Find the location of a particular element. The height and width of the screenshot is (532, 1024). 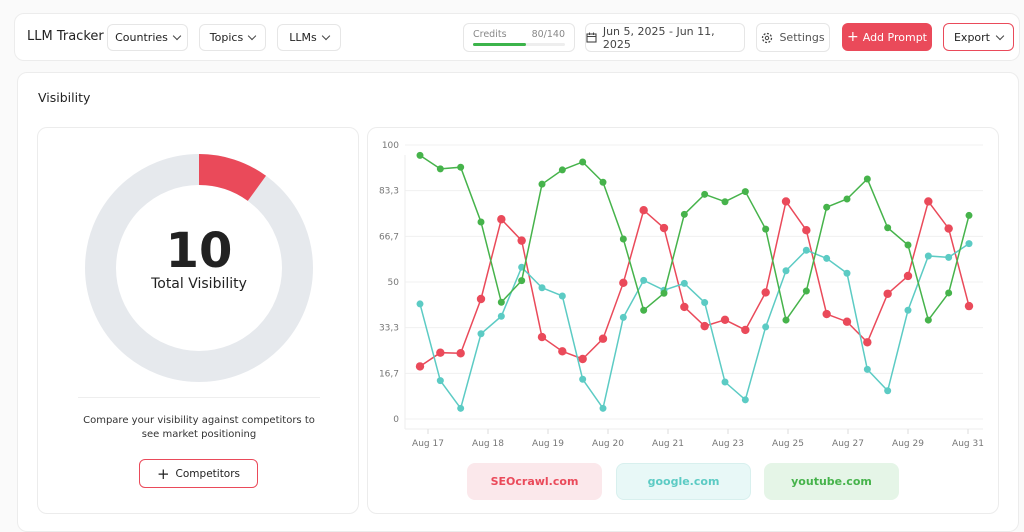

y-tick-label: 33,3 is located at coordinates (389, 329).